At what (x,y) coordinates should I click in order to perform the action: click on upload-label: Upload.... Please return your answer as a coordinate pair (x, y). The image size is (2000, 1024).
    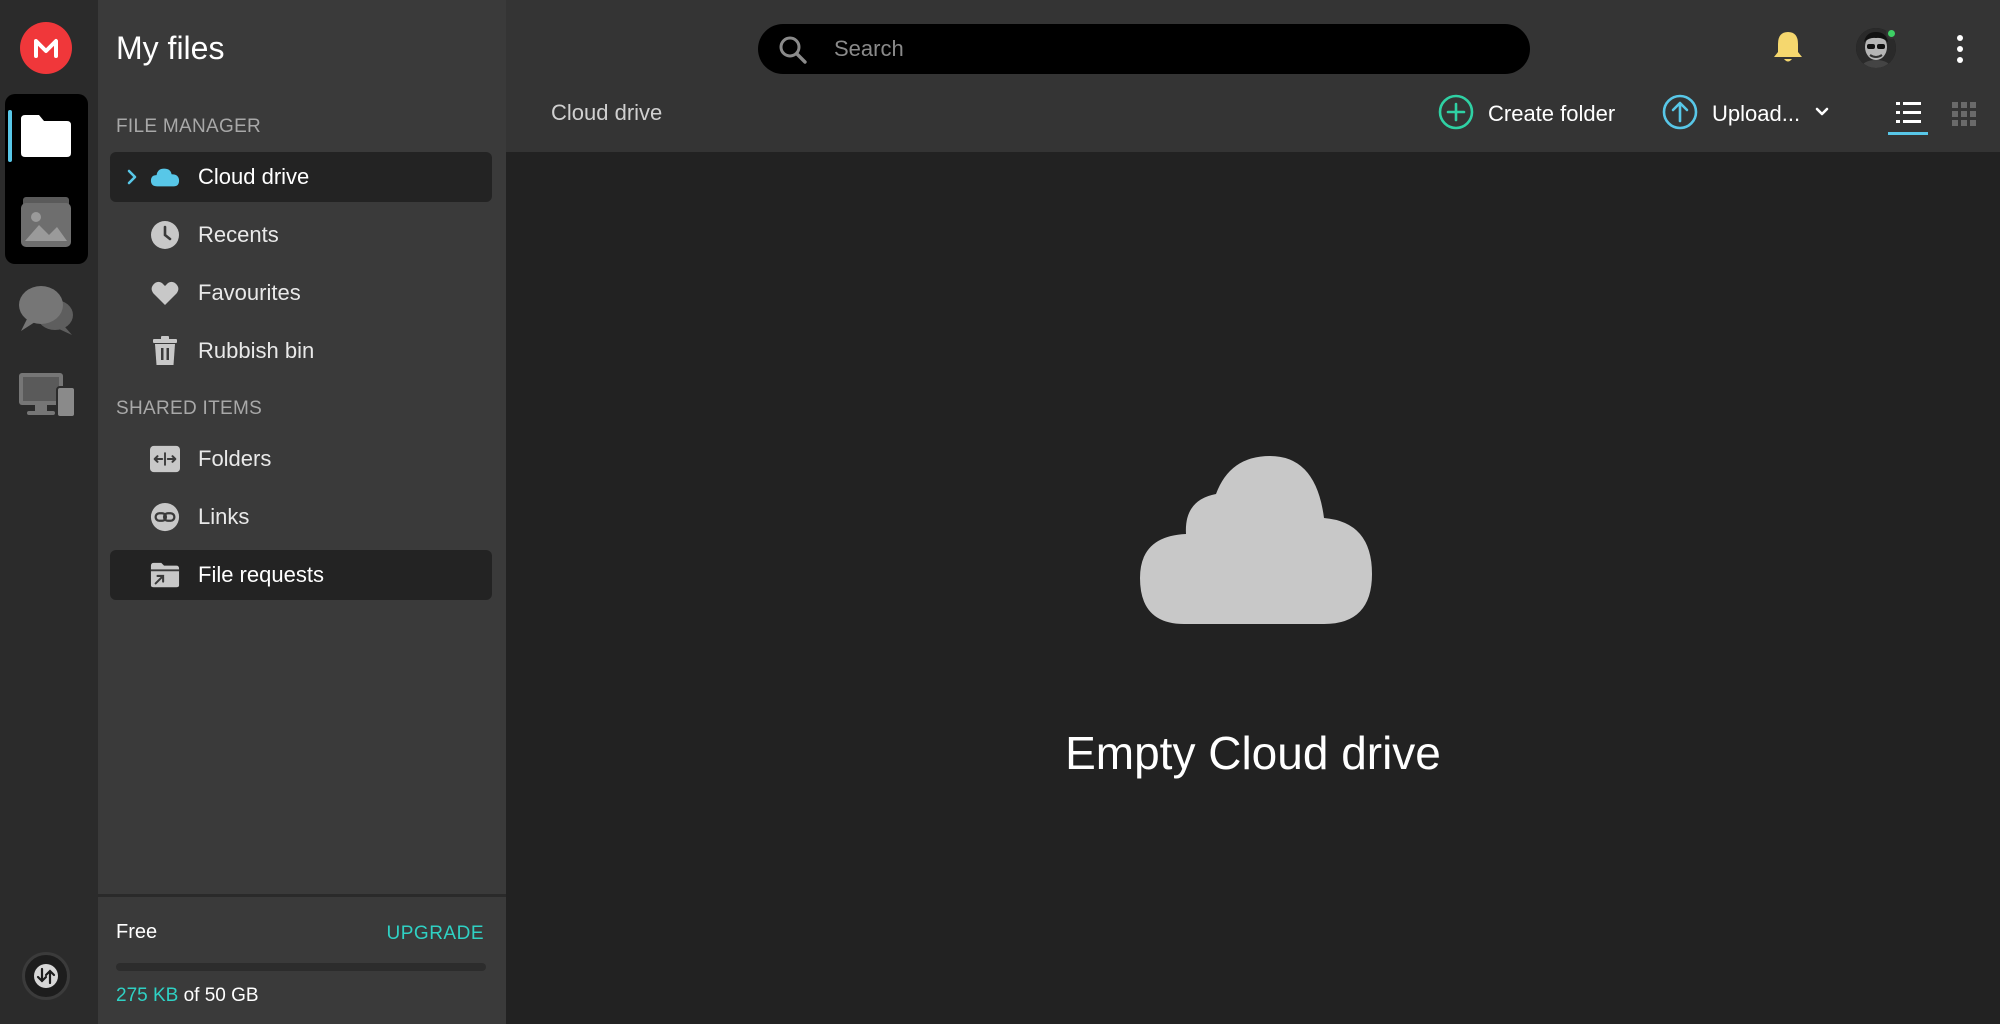
    Looking at the image, I should click on (1756, 113).